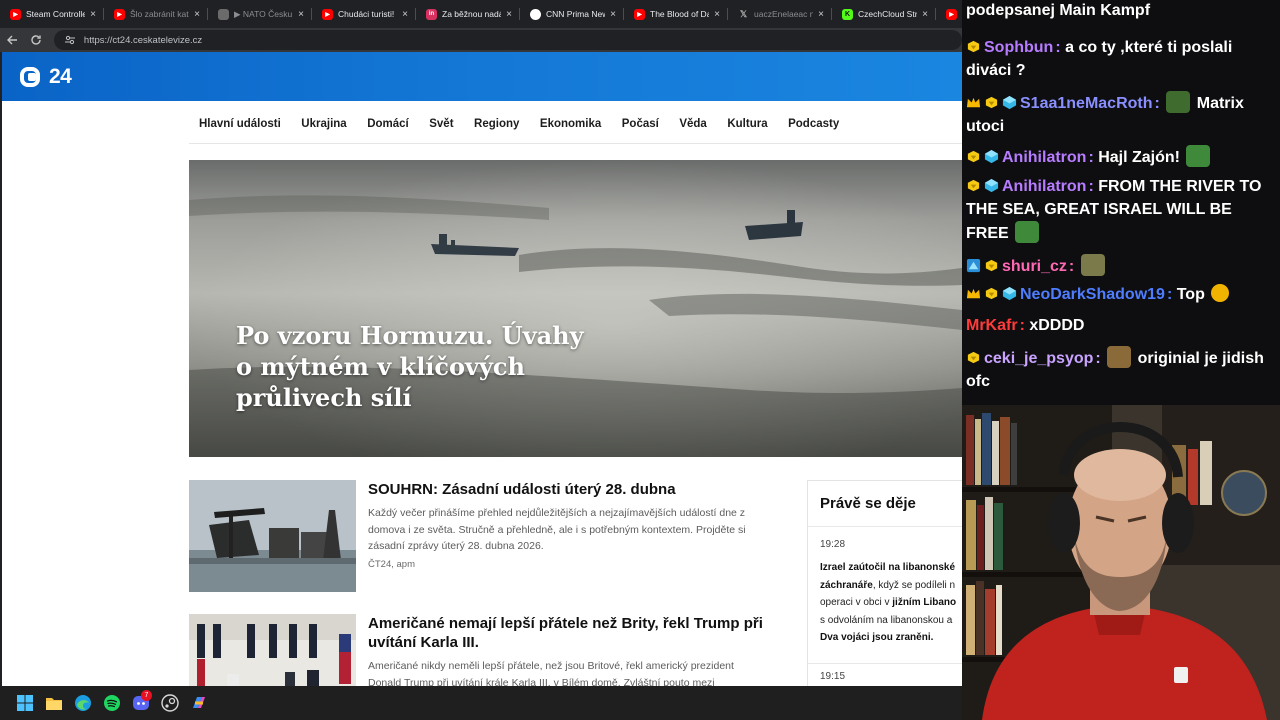  Describe the element at coordinates (747, 124) in the screenshot. I see `menu-item-kultura: Kultura` at that location.